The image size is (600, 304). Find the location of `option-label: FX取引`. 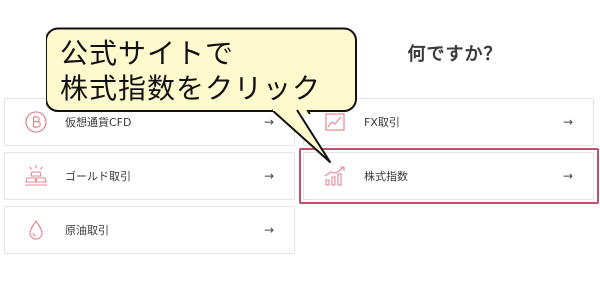

option-label: FX取引 is located at coordinates (382, 122).